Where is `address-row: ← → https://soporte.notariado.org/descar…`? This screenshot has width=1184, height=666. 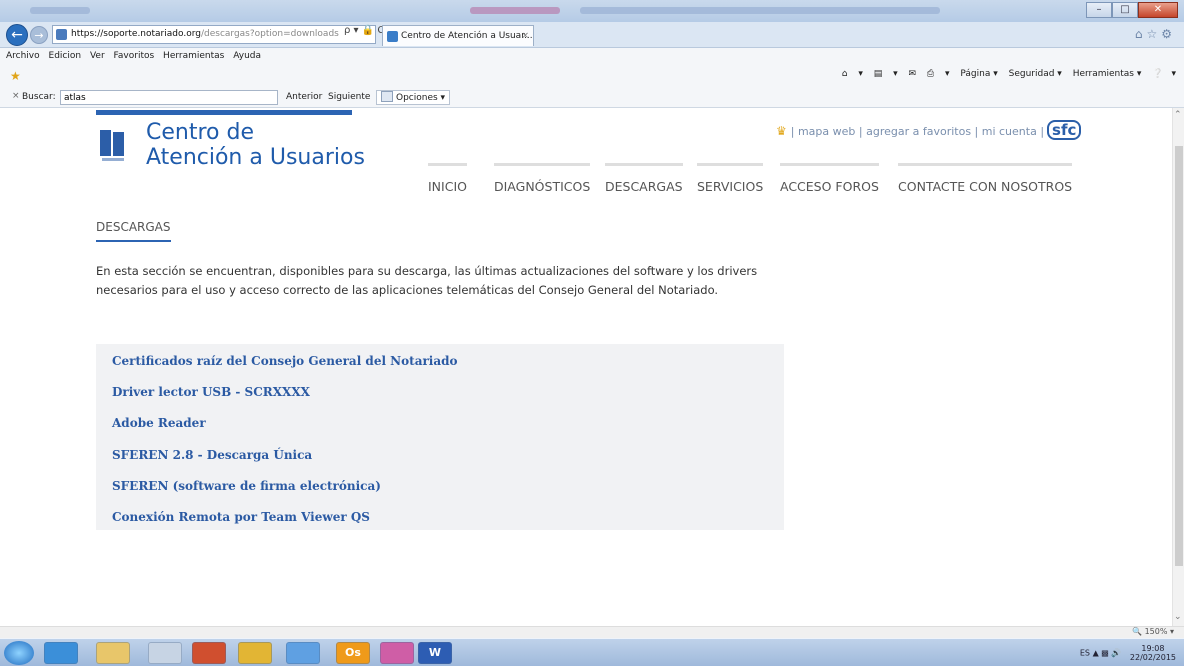 address-row: ← → https://soporte.notariado.org/descar… is located at coordinates (592, 35).